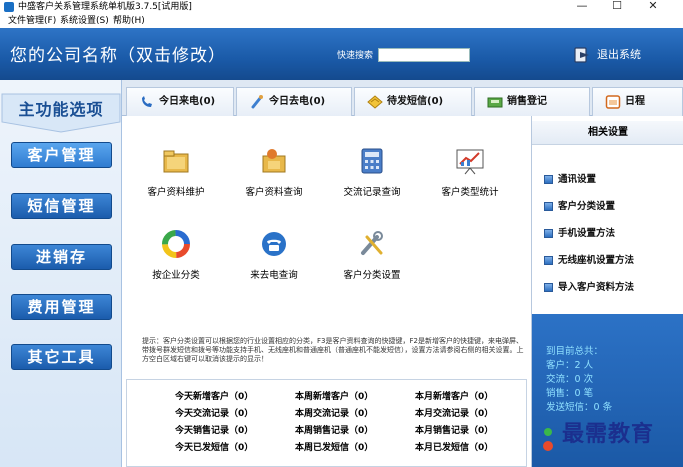 The width and height of the screenshot is (683, 467). I want to click on minimize-button: —, so click(582, 7).